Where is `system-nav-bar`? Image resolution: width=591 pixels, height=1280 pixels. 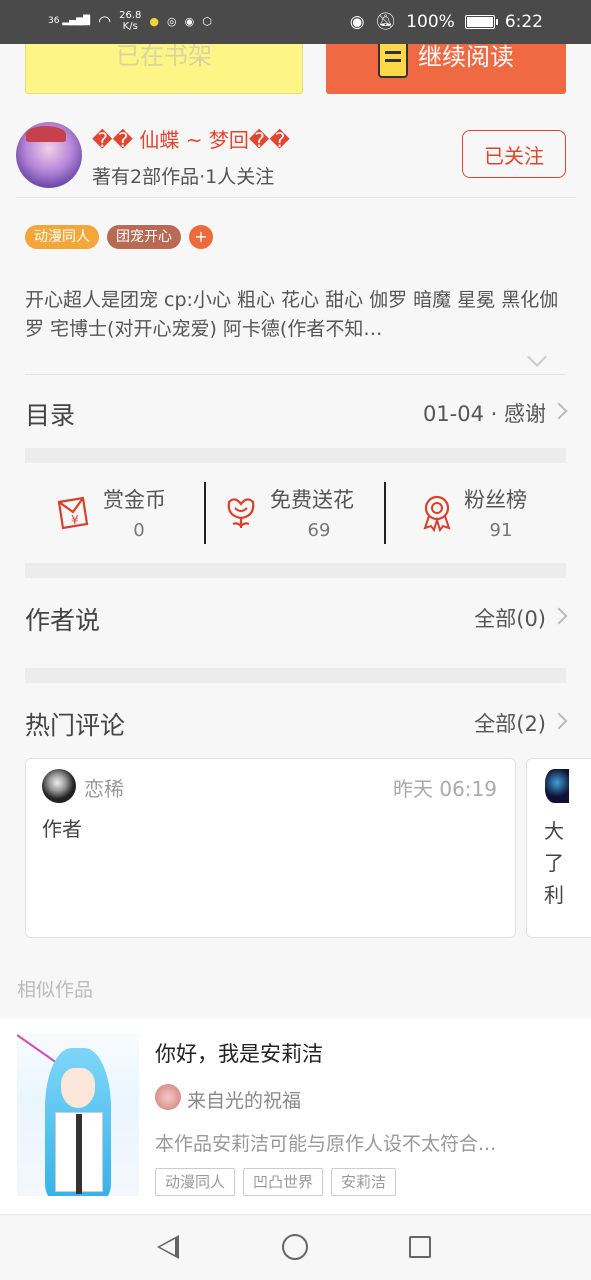 system-nav-bar is located at coordinates (295, 1247).